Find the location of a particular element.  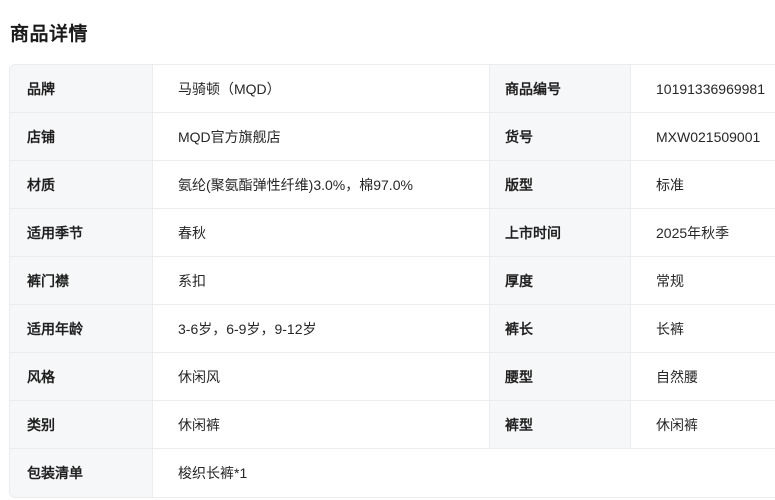

spec-row-age: 适用年龄 3-6岁，6-9岁，9-12岁 裤长 长裤 is located at coordinates (392, 329).